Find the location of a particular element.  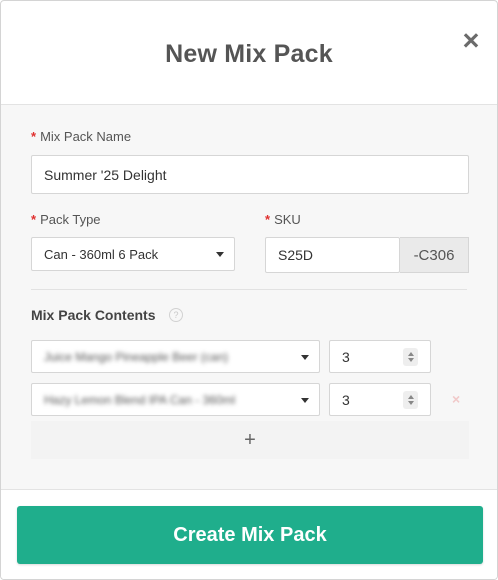

content-quantity-input-2: 3 is located at coordinates (380, 399).